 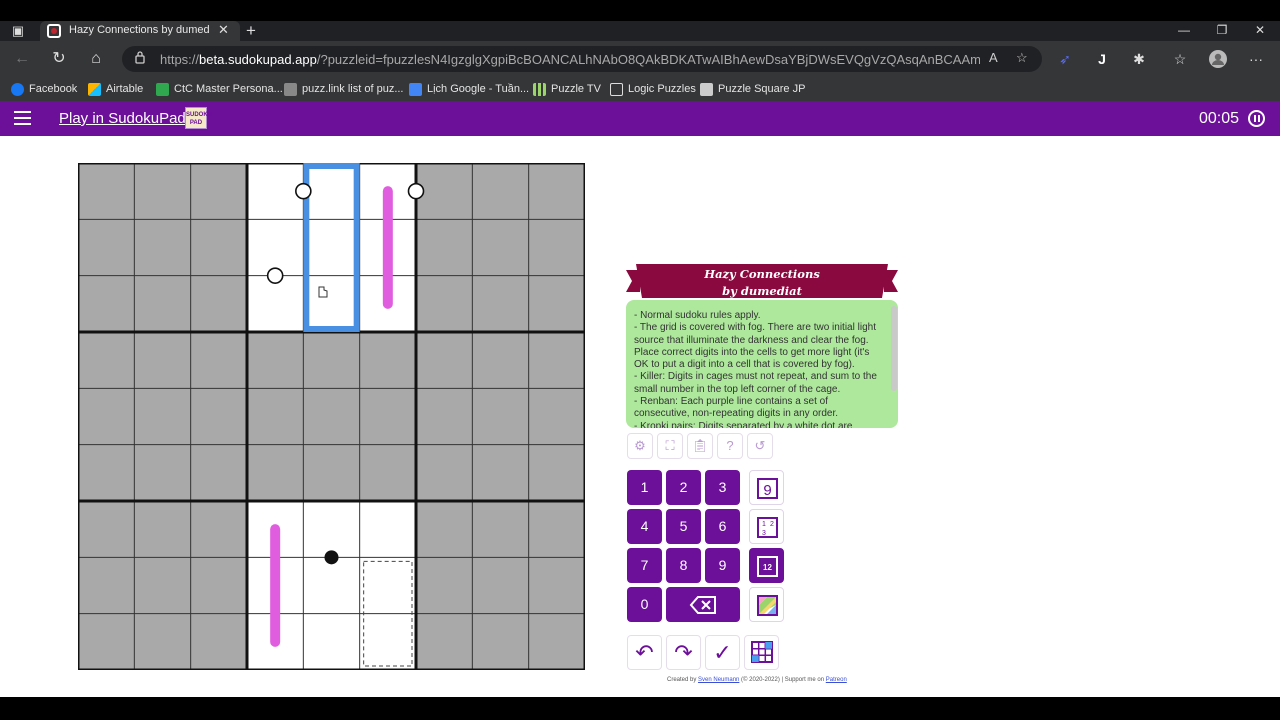 I want to click on profile-avatar-icon, so click(x=1218, y=59).